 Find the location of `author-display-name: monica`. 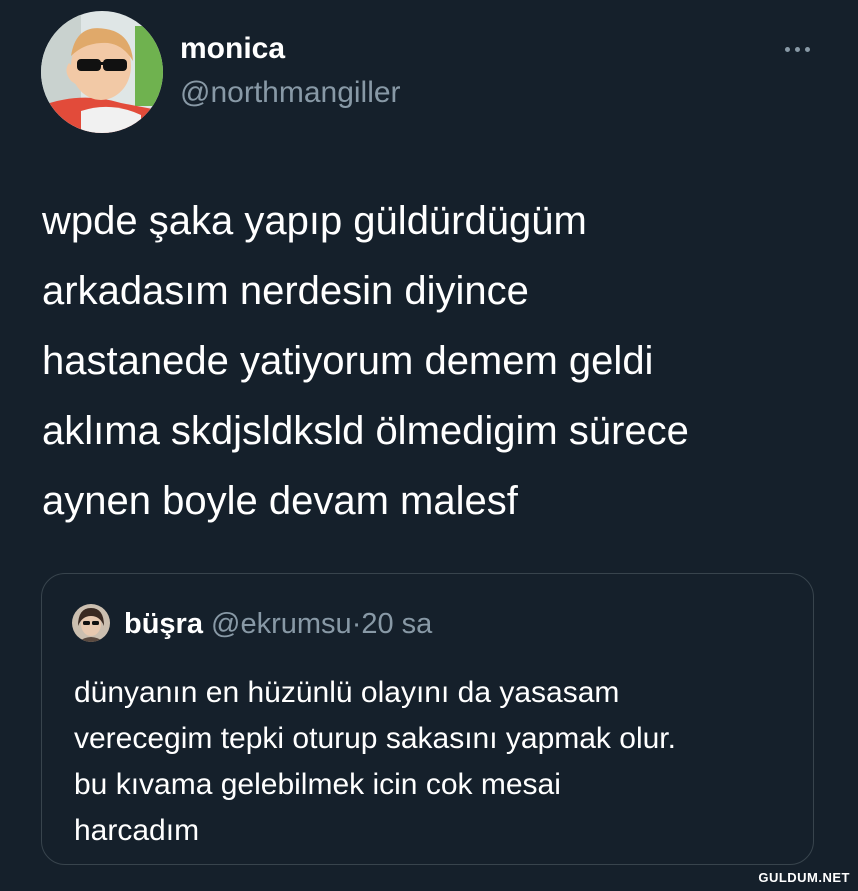

author-display-name: monica is located at coordinates (232, 49).